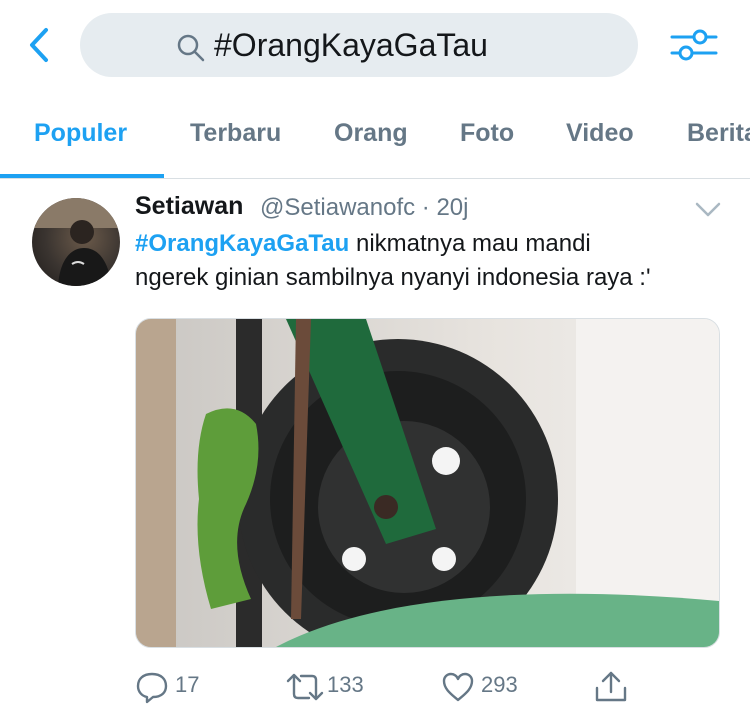 This screenshot has height=710, width=750. I want to click on tweet-text-rest: nikmatnya mau mandi, so click(470, 243).